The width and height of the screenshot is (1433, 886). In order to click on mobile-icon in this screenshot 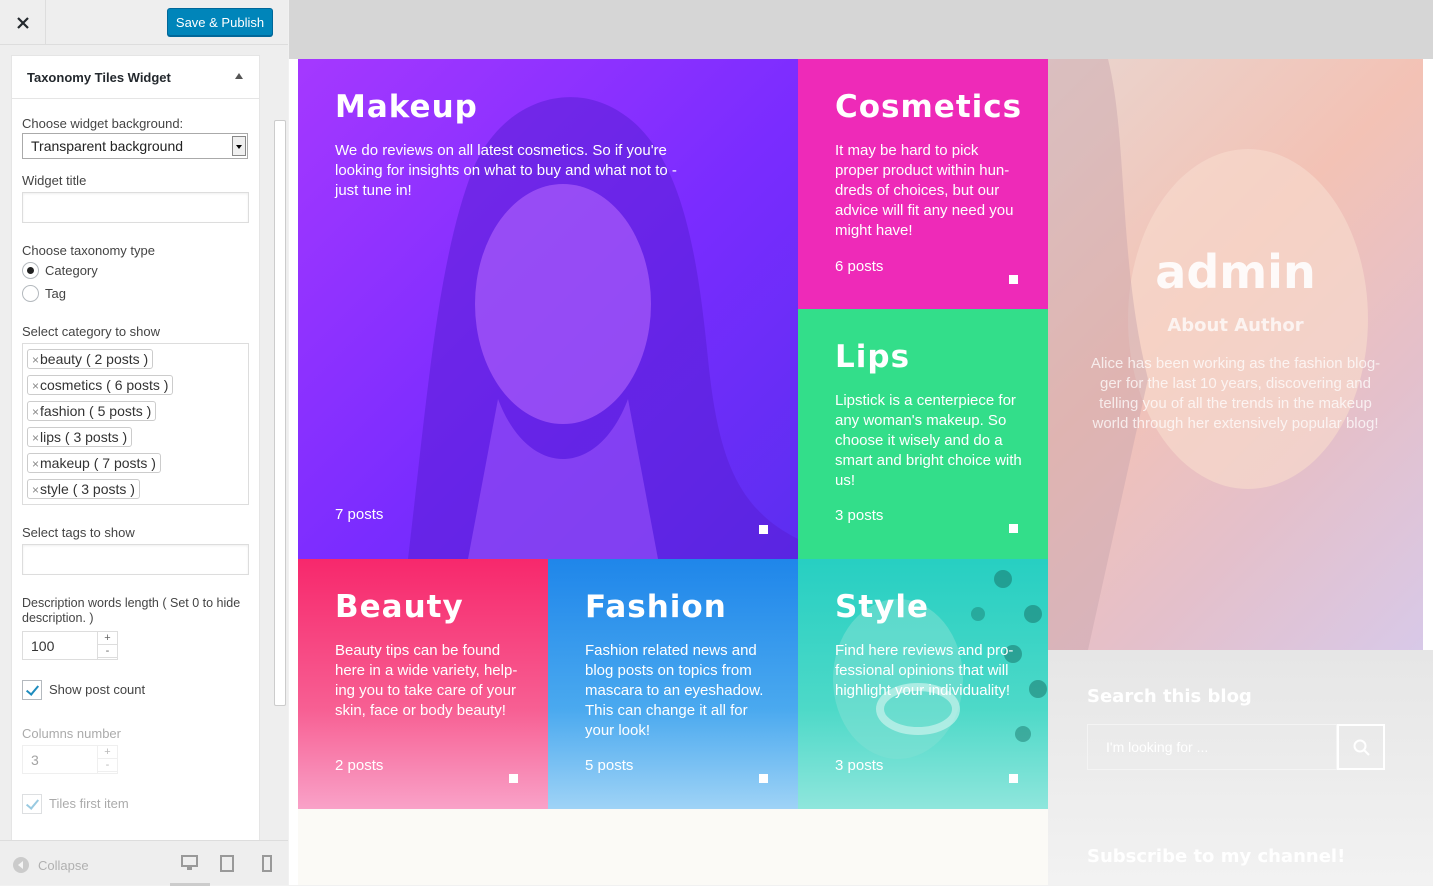, I will do `click(267, 863)`.